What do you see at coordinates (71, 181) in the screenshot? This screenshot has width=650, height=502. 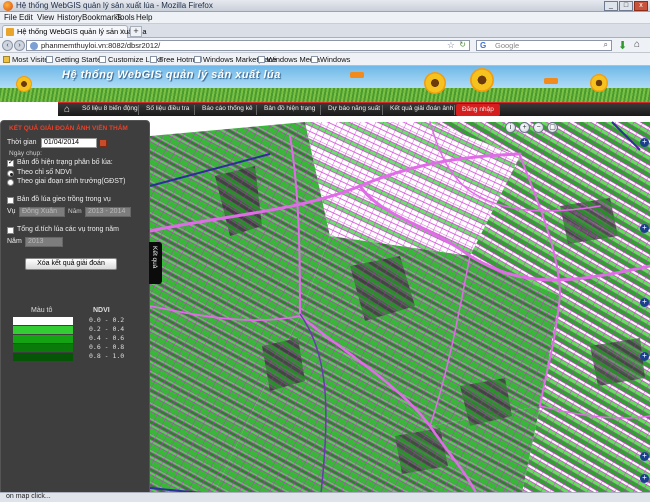 I see `growth-stage-radio-label: Theo giai đoạn sinh trưởng(GĐST)` at bounding box center [71, 181].